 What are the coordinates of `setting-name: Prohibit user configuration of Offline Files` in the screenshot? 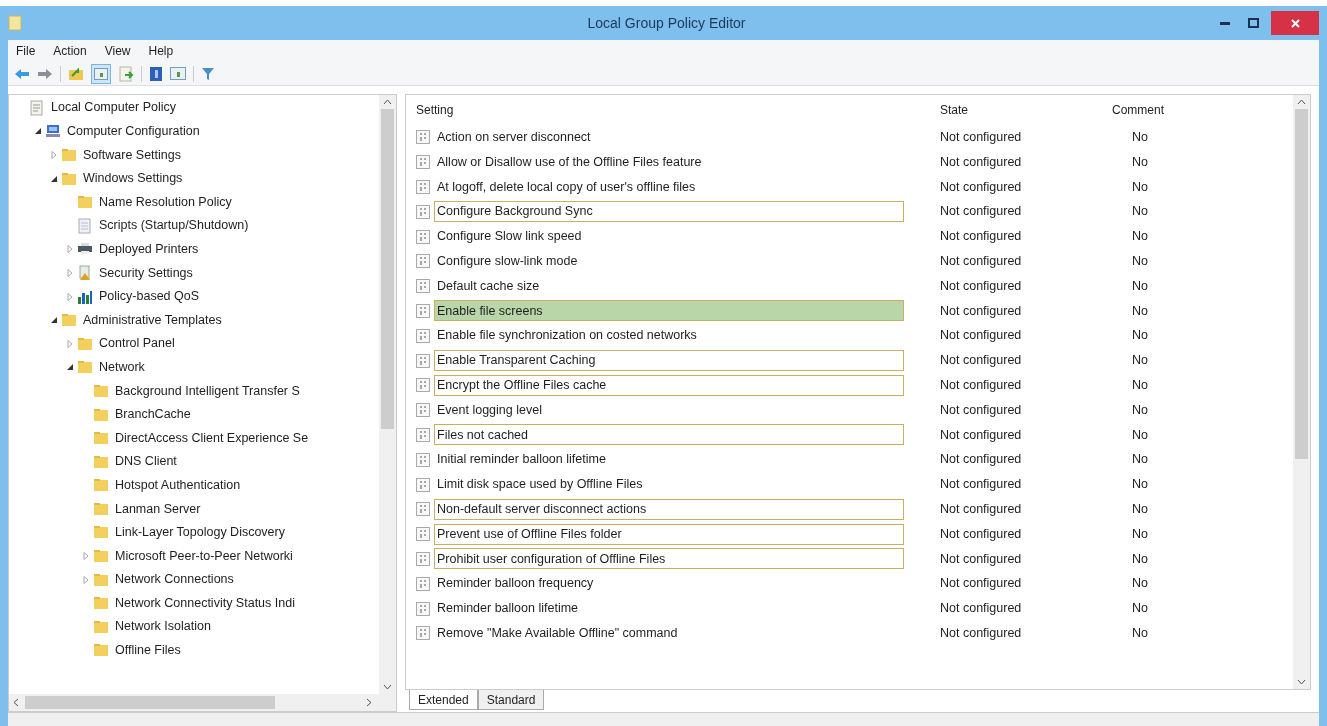 It's located at (669, 559).